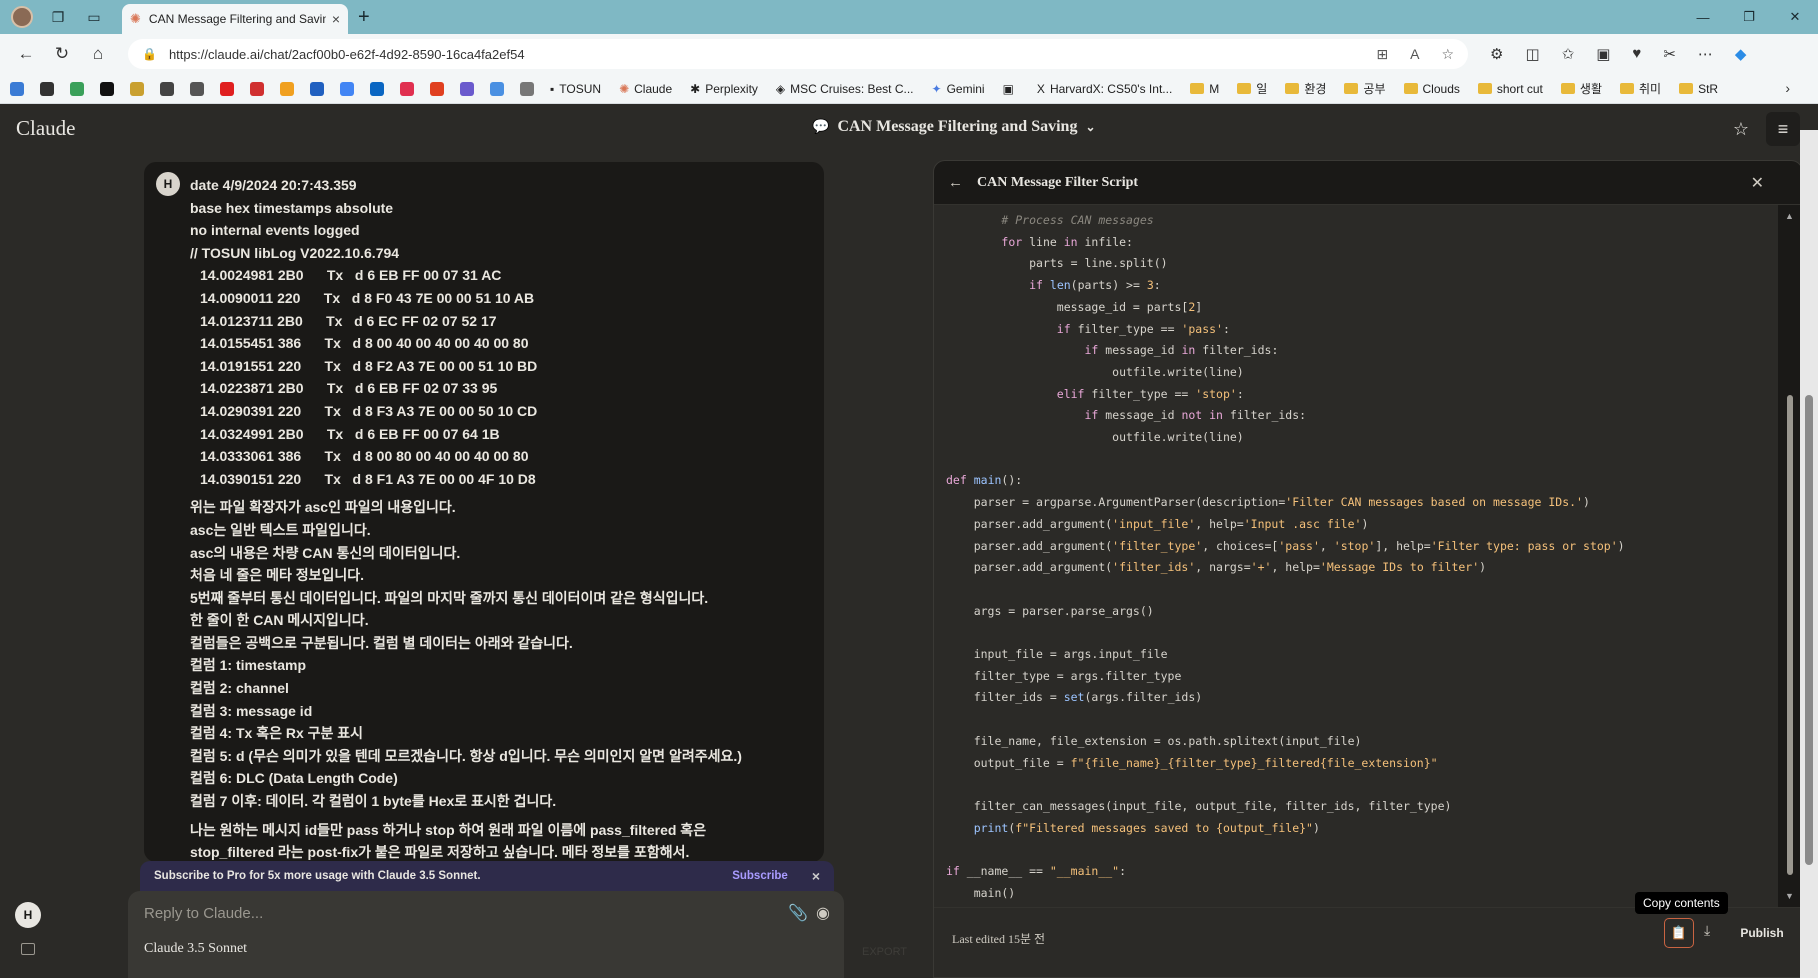  I want to click on folder-life: 생활, so click(1581, 88).